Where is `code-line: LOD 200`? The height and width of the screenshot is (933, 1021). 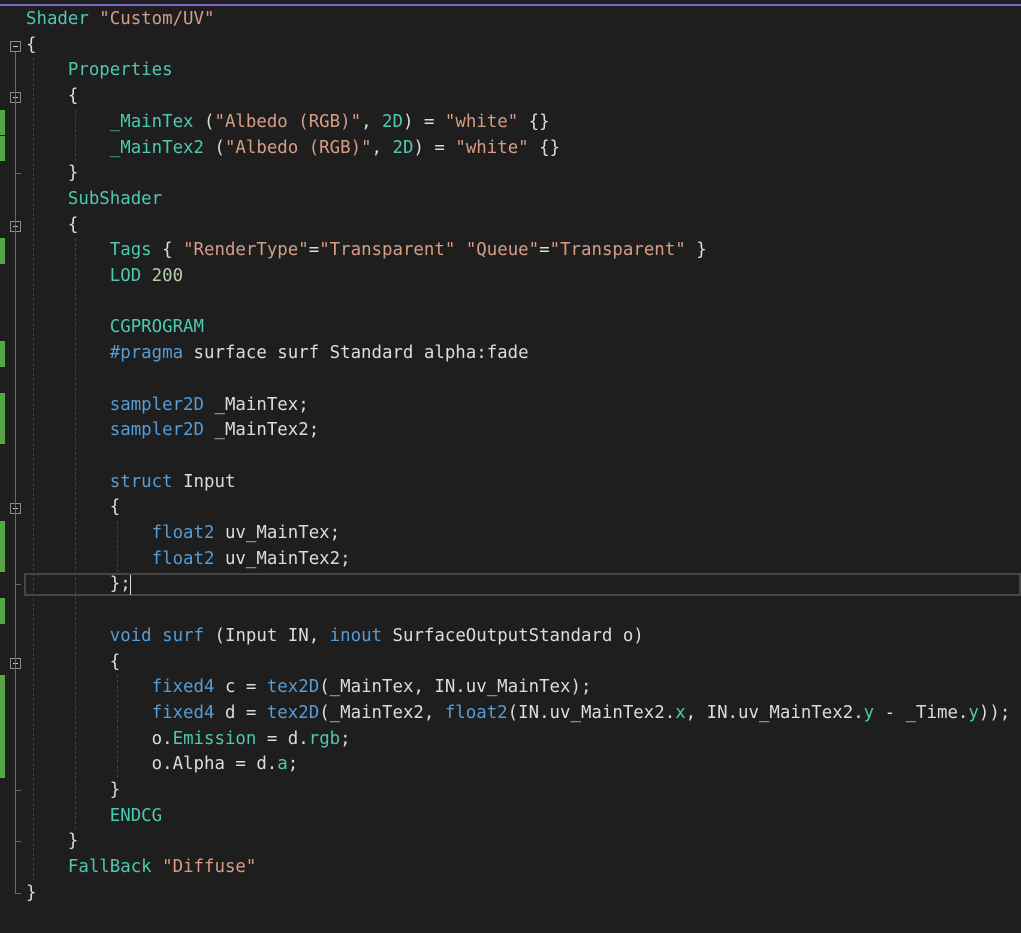
code-line: LOD 200 is located at coordinates (104, 277).